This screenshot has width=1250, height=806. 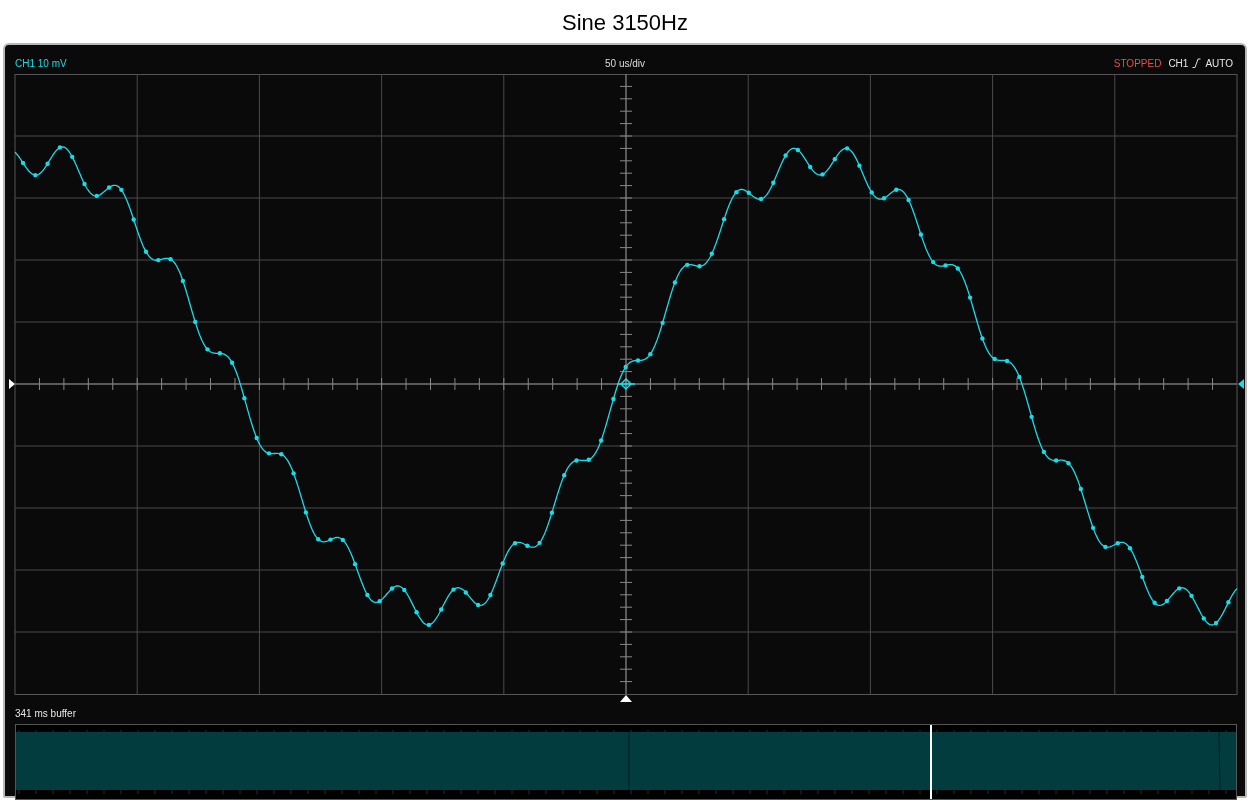 I want to click on trigger-point-icon, so click(x=626, y=384).